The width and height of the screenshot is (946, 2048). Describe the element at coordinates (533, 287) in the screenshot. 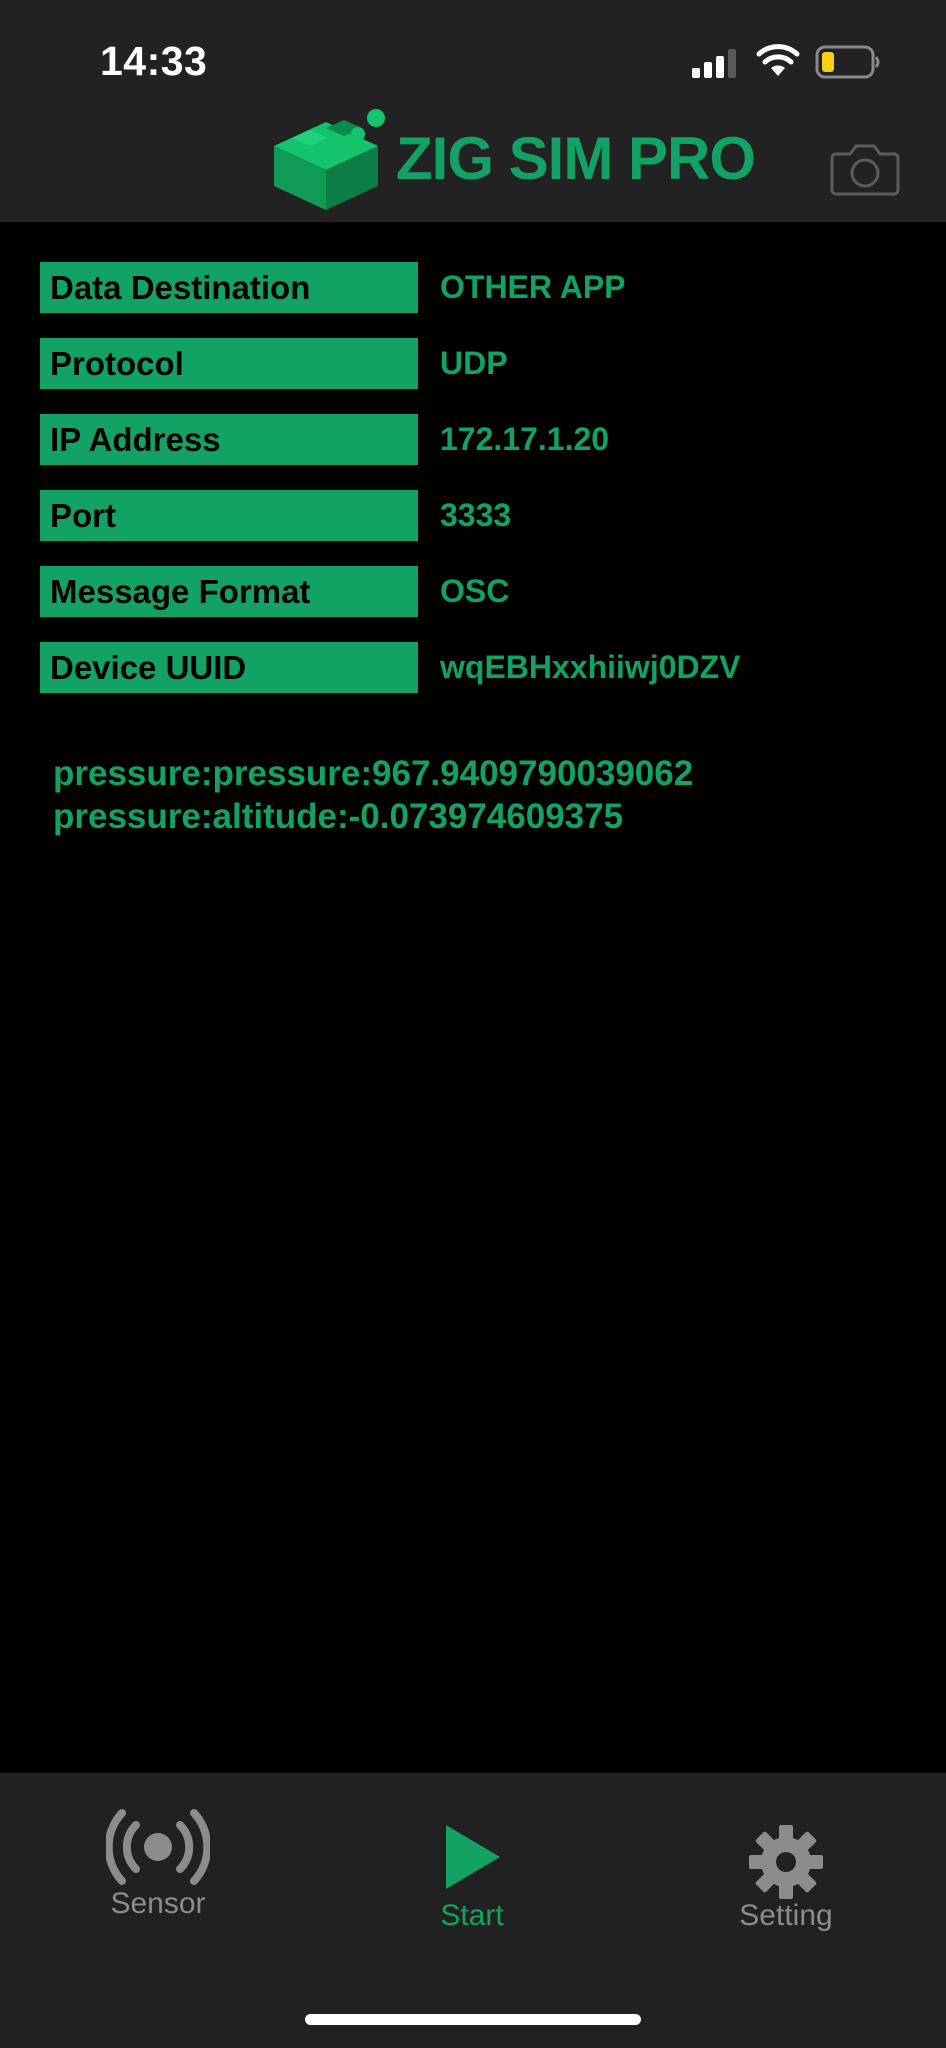

I see `info-value: OTHER APP` at that location.